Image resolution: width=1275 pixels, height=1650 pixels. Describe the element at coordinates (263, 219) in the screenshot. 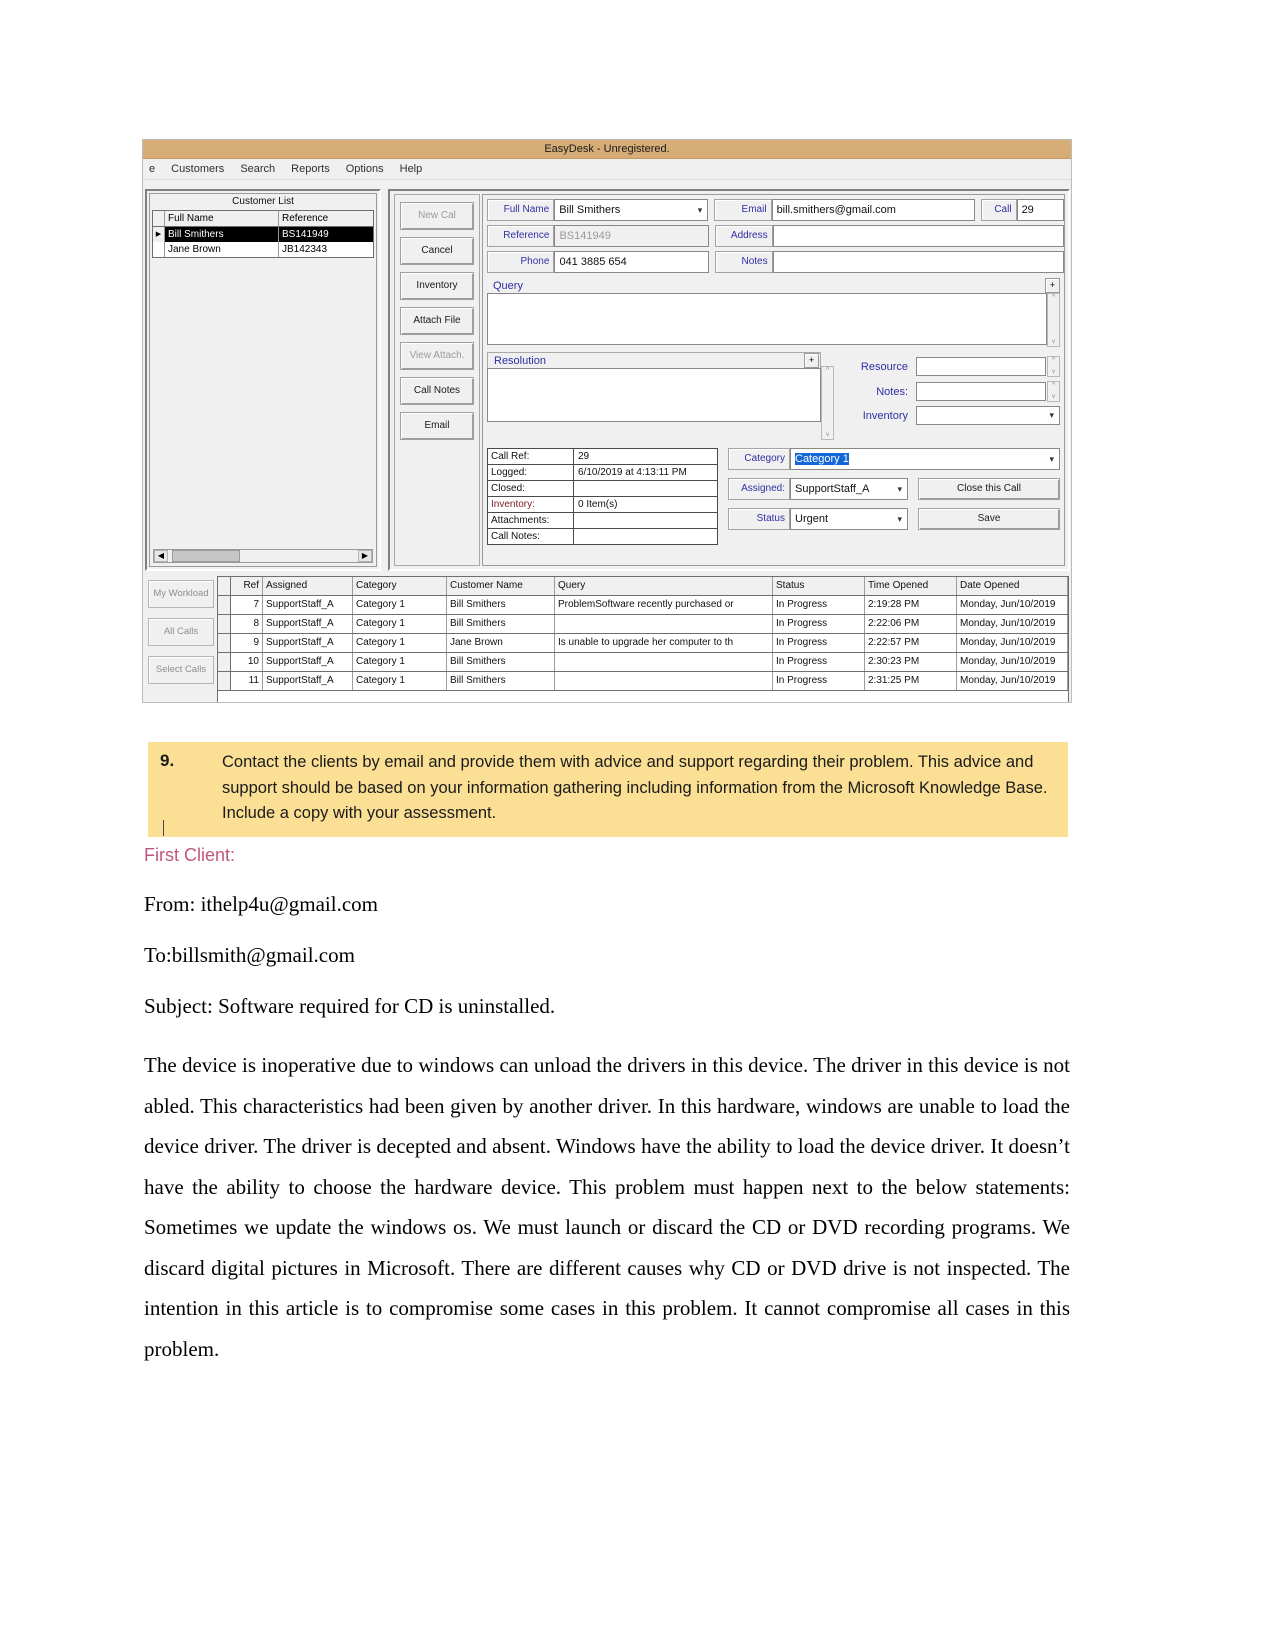

I see `customer-list-header: Full Name Reference` at that location.